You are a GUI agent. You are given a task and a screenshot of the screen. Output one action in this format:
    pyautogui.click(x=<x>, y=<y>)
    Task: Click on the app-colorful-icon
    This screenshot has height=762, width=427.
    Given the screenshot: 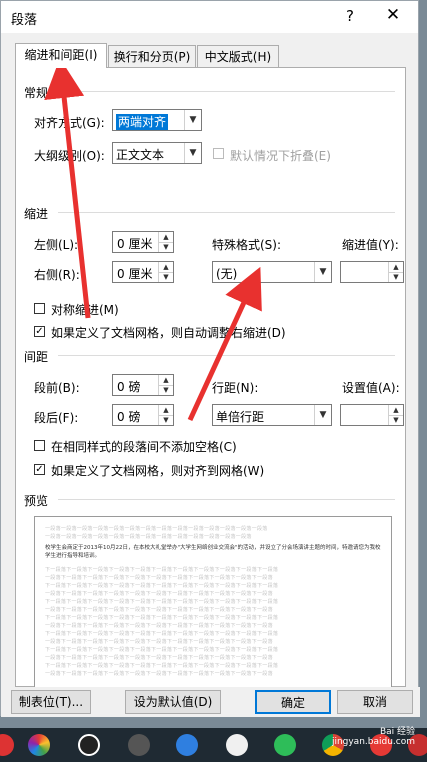 What is the action you would take?
    pyautogui.click(x=39, y=745)
    